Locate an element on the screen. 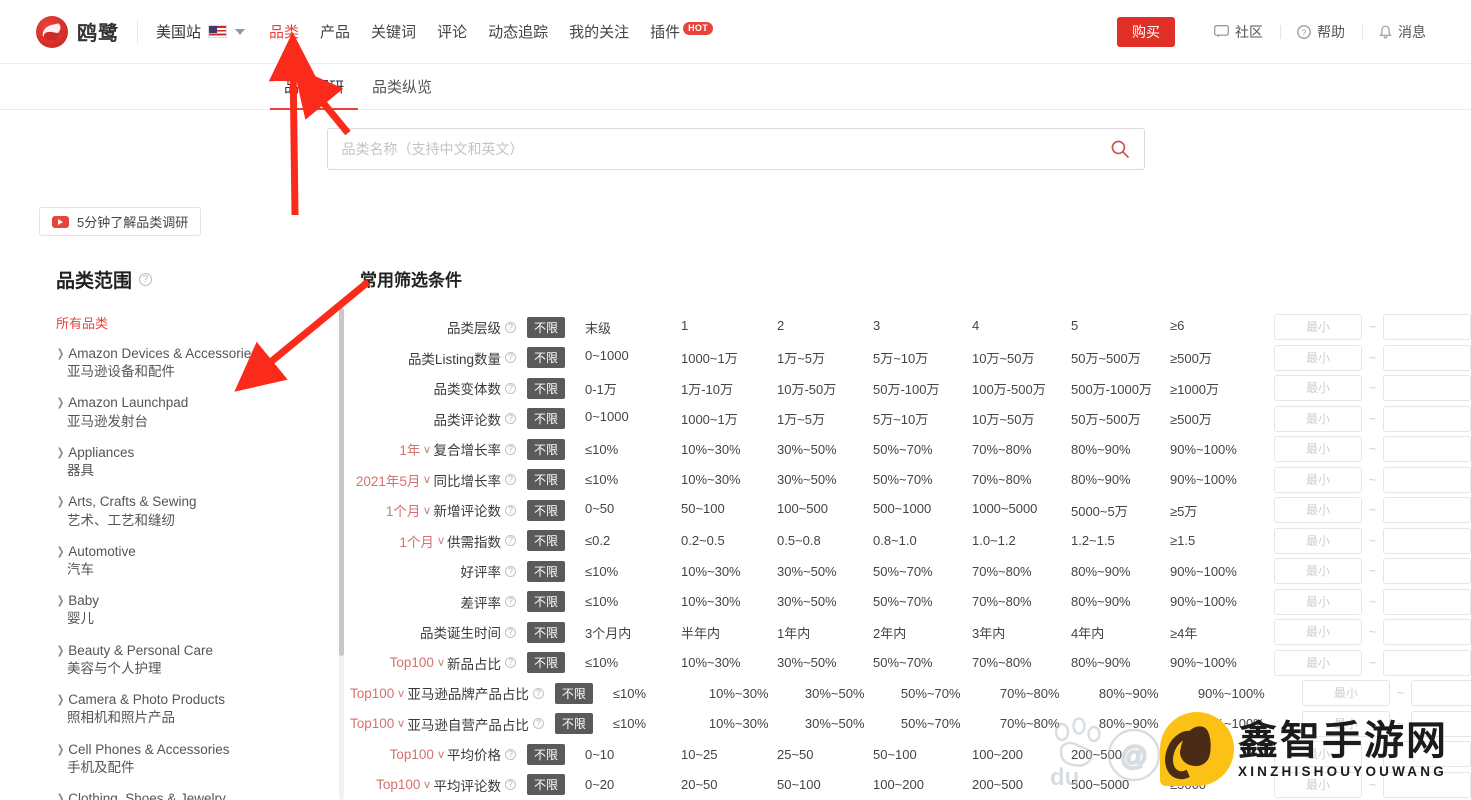 The width and height of the screenshot is (1471, 800). filter-option: 5万~10万 is located at coordinates (922, 418).